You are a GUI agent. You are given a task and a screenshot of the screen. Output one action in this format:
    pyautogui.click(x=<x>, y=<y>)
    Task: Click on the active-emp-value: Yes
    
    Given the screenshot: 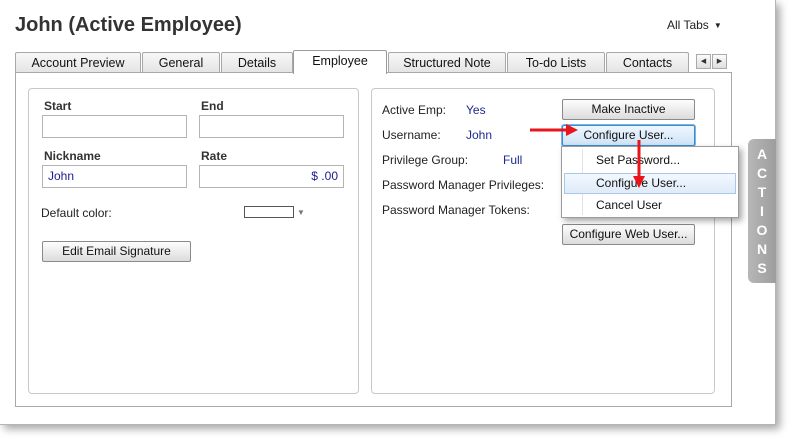 What is the action you would take?
    pyautogui.click(x=476, y=110)
    